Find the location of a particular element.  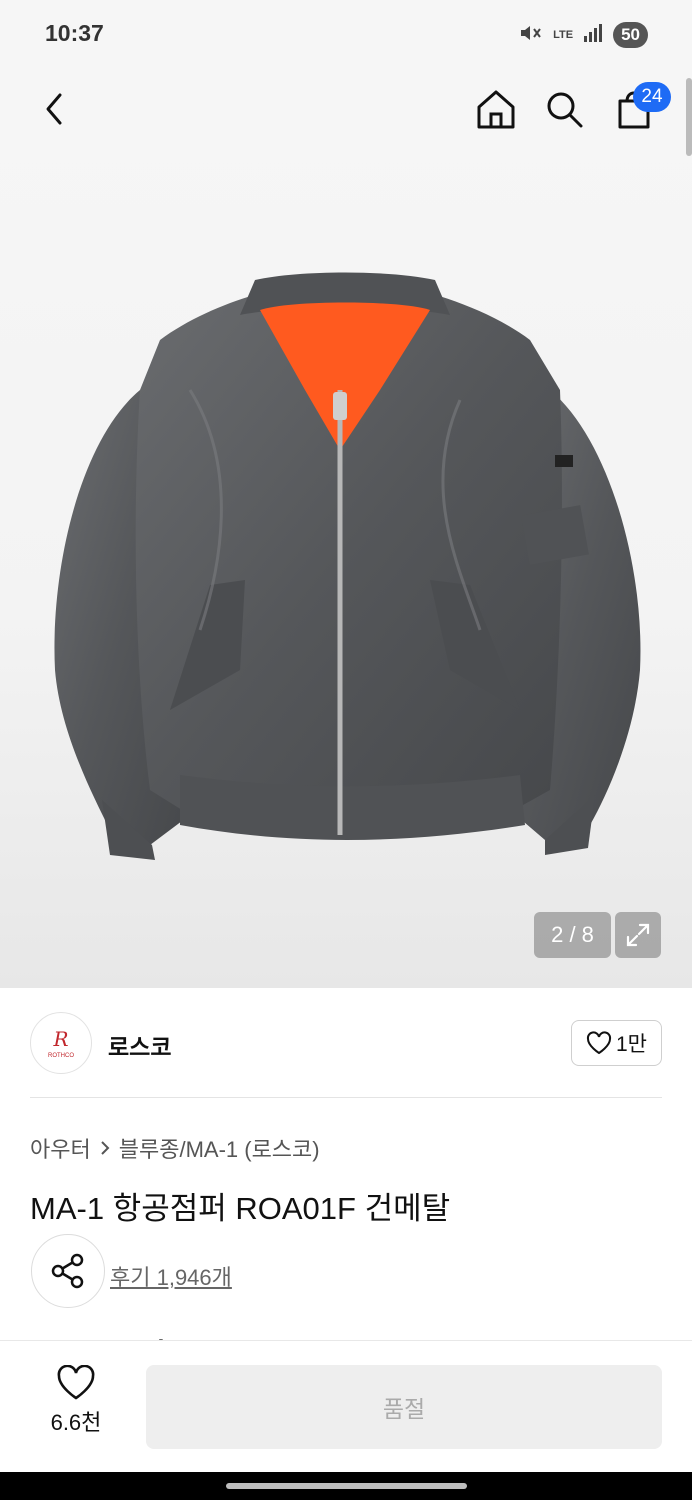

brand-logo: R ROTHCO is located at coordinates (61, 1043).